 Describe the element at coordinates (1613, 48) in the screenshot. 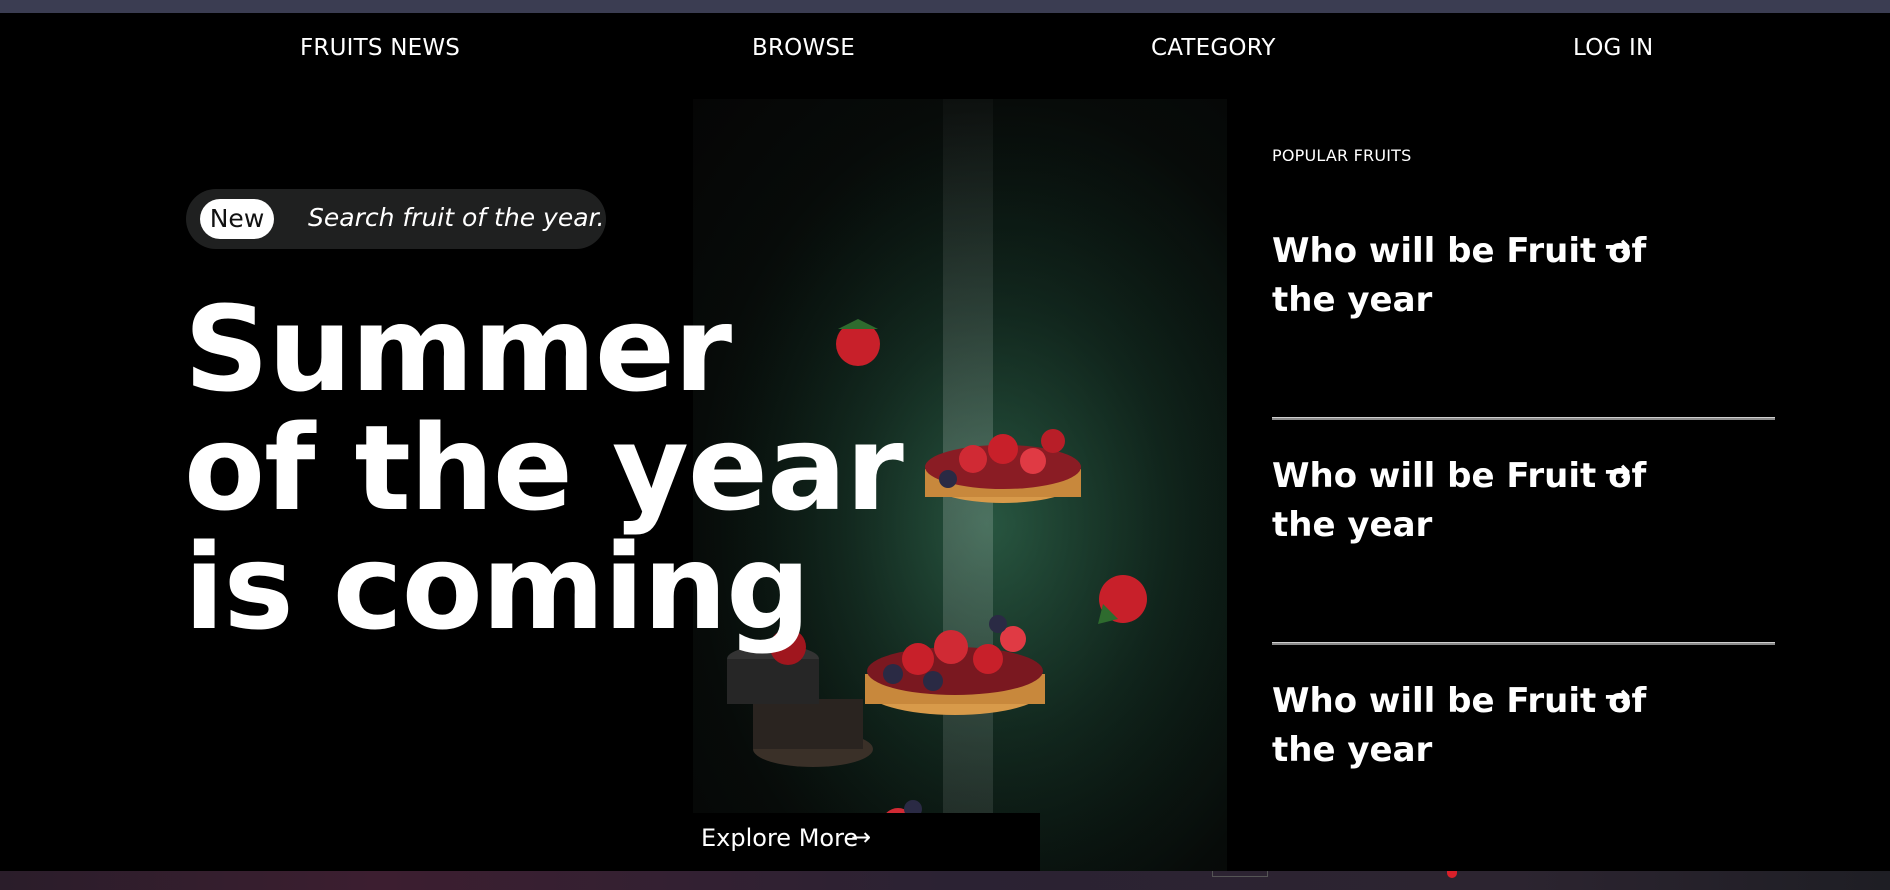

I see `nav-log-in: LOG IN` at that location.